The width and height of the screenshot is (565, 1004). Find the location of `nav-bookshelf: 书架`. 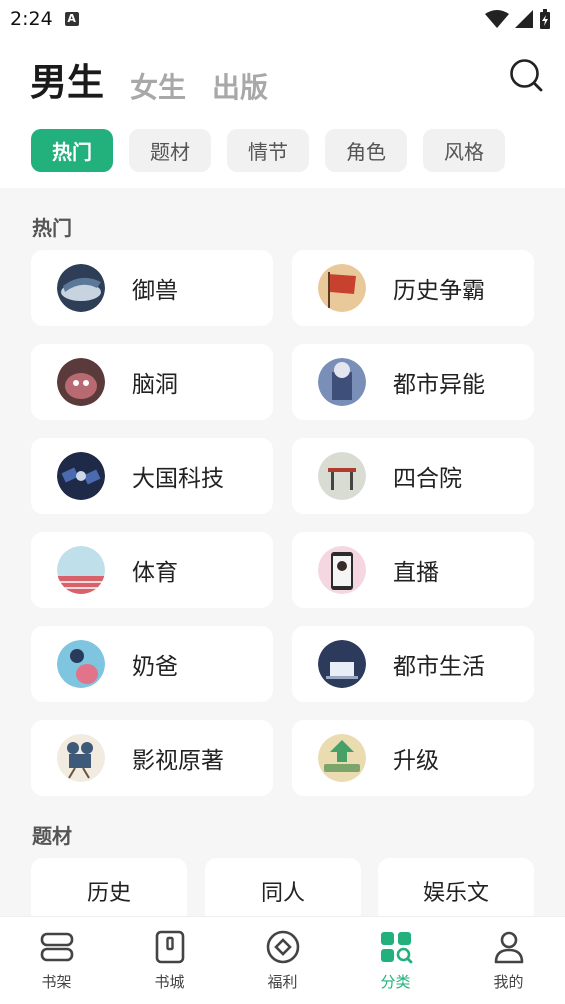

nav-bookshelf: 书架 is located at coordinates (56, 960).